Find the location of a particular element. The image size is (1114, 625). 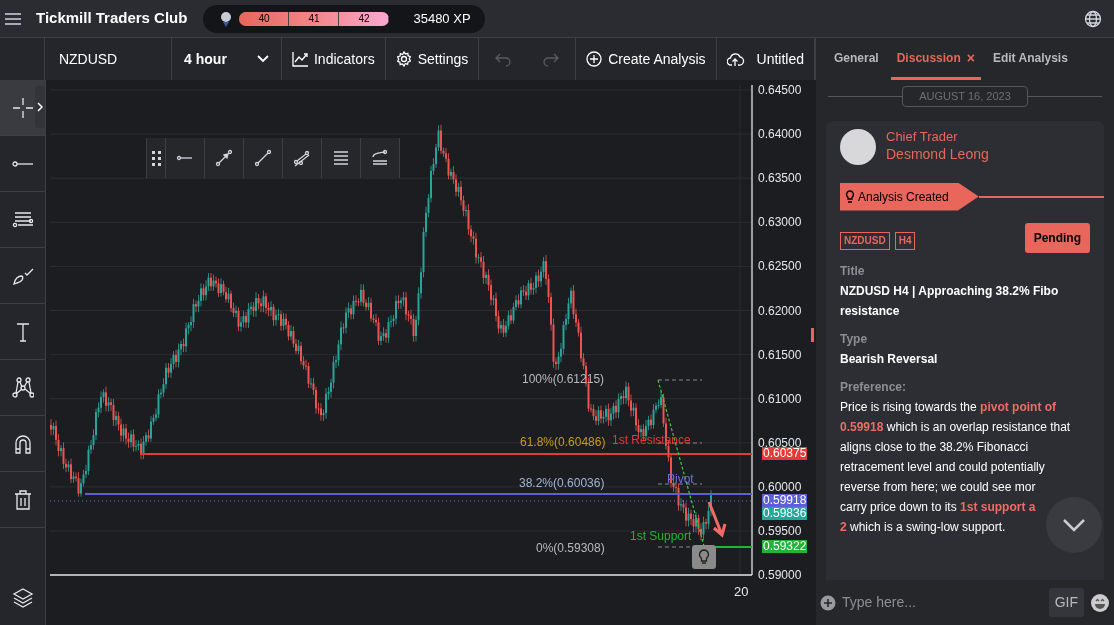

price-marker: 0.60375 is located at coordinates (785, 453).